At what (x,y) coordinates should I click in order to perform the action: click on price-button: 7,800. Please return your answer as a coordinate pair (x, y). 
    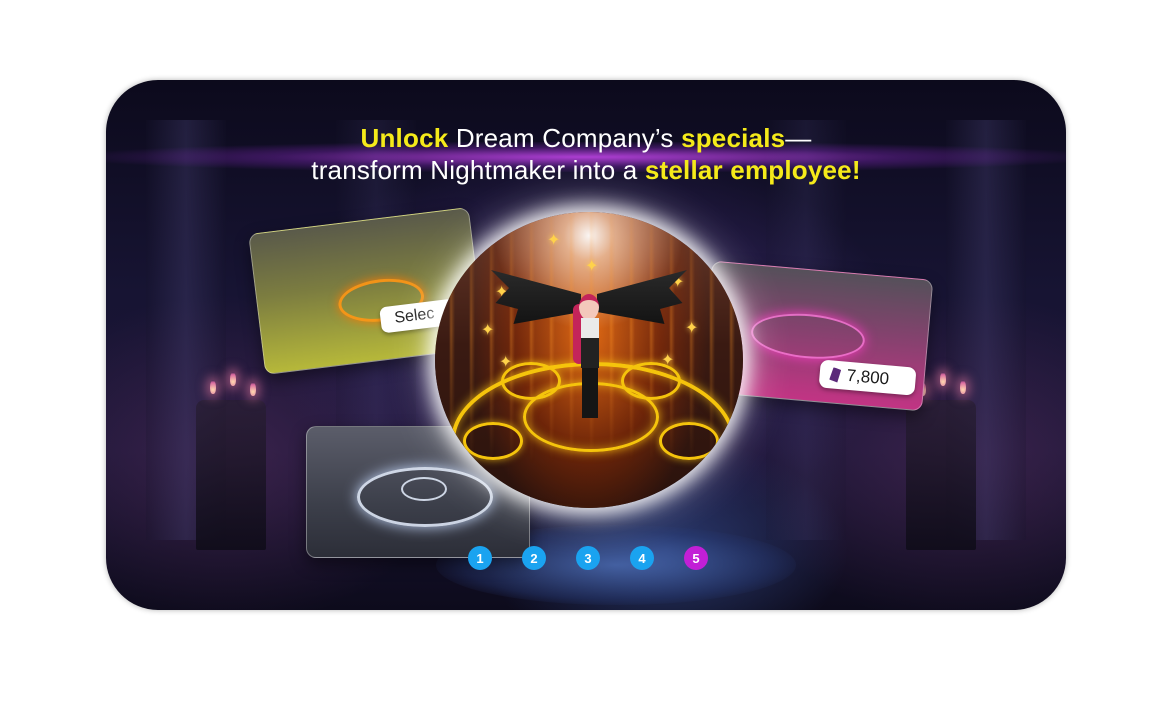
    Looking at the image, I should click on (867, 377).